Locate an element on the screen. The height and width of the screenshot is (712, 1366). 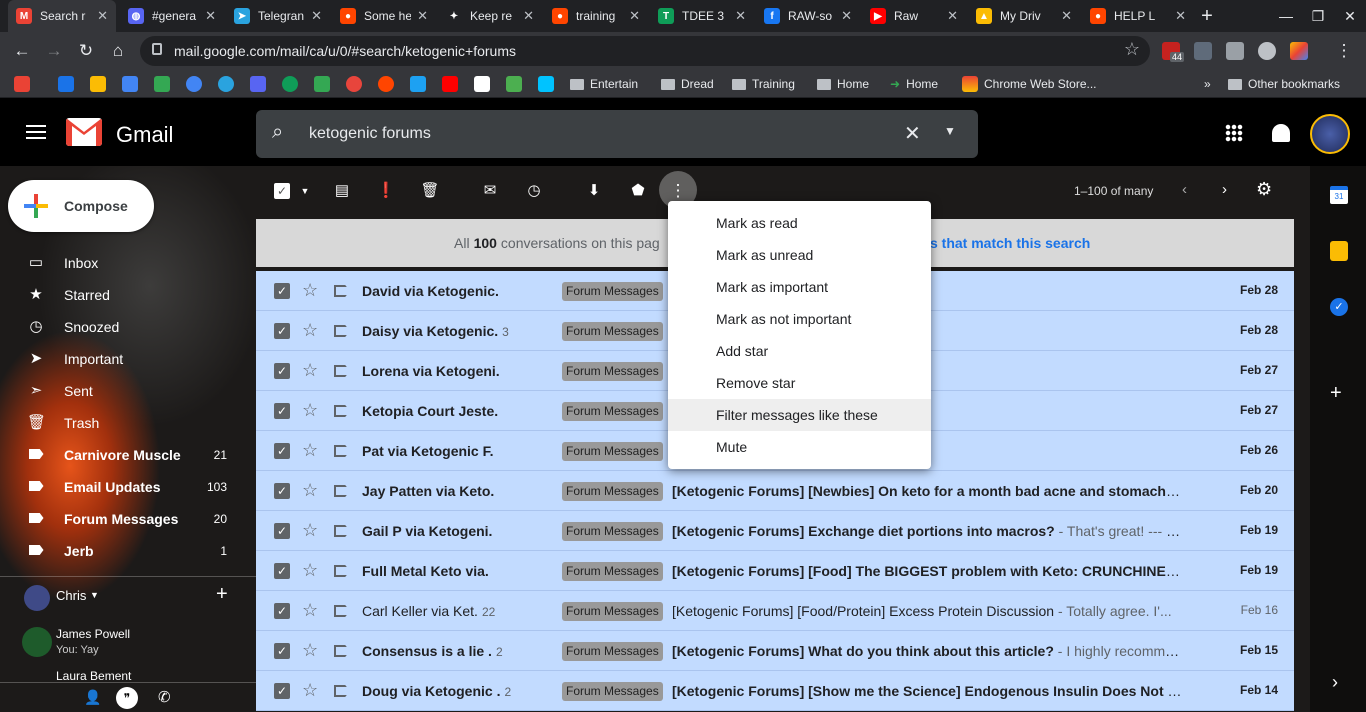
search-bar: ⌕ ketogenic forums ✕ ▼ is located at coordinates (617, 134).